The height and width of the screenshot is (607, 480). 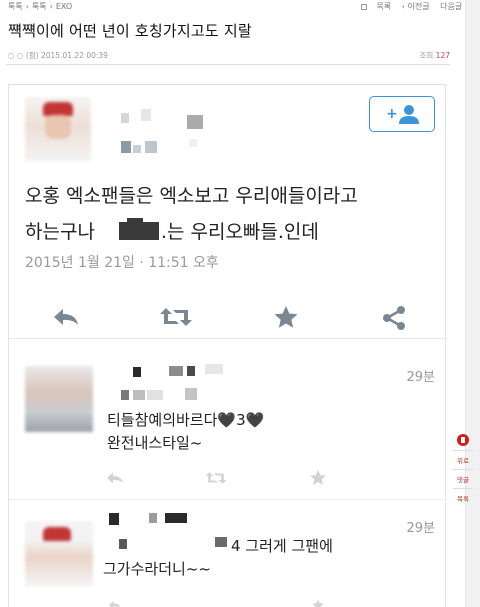 I want to click on breadcrumb: 톡톡 › 톡톡 › EXO 목록 ‹ 이전글 다음글 ›, so click(x=240, y=6).